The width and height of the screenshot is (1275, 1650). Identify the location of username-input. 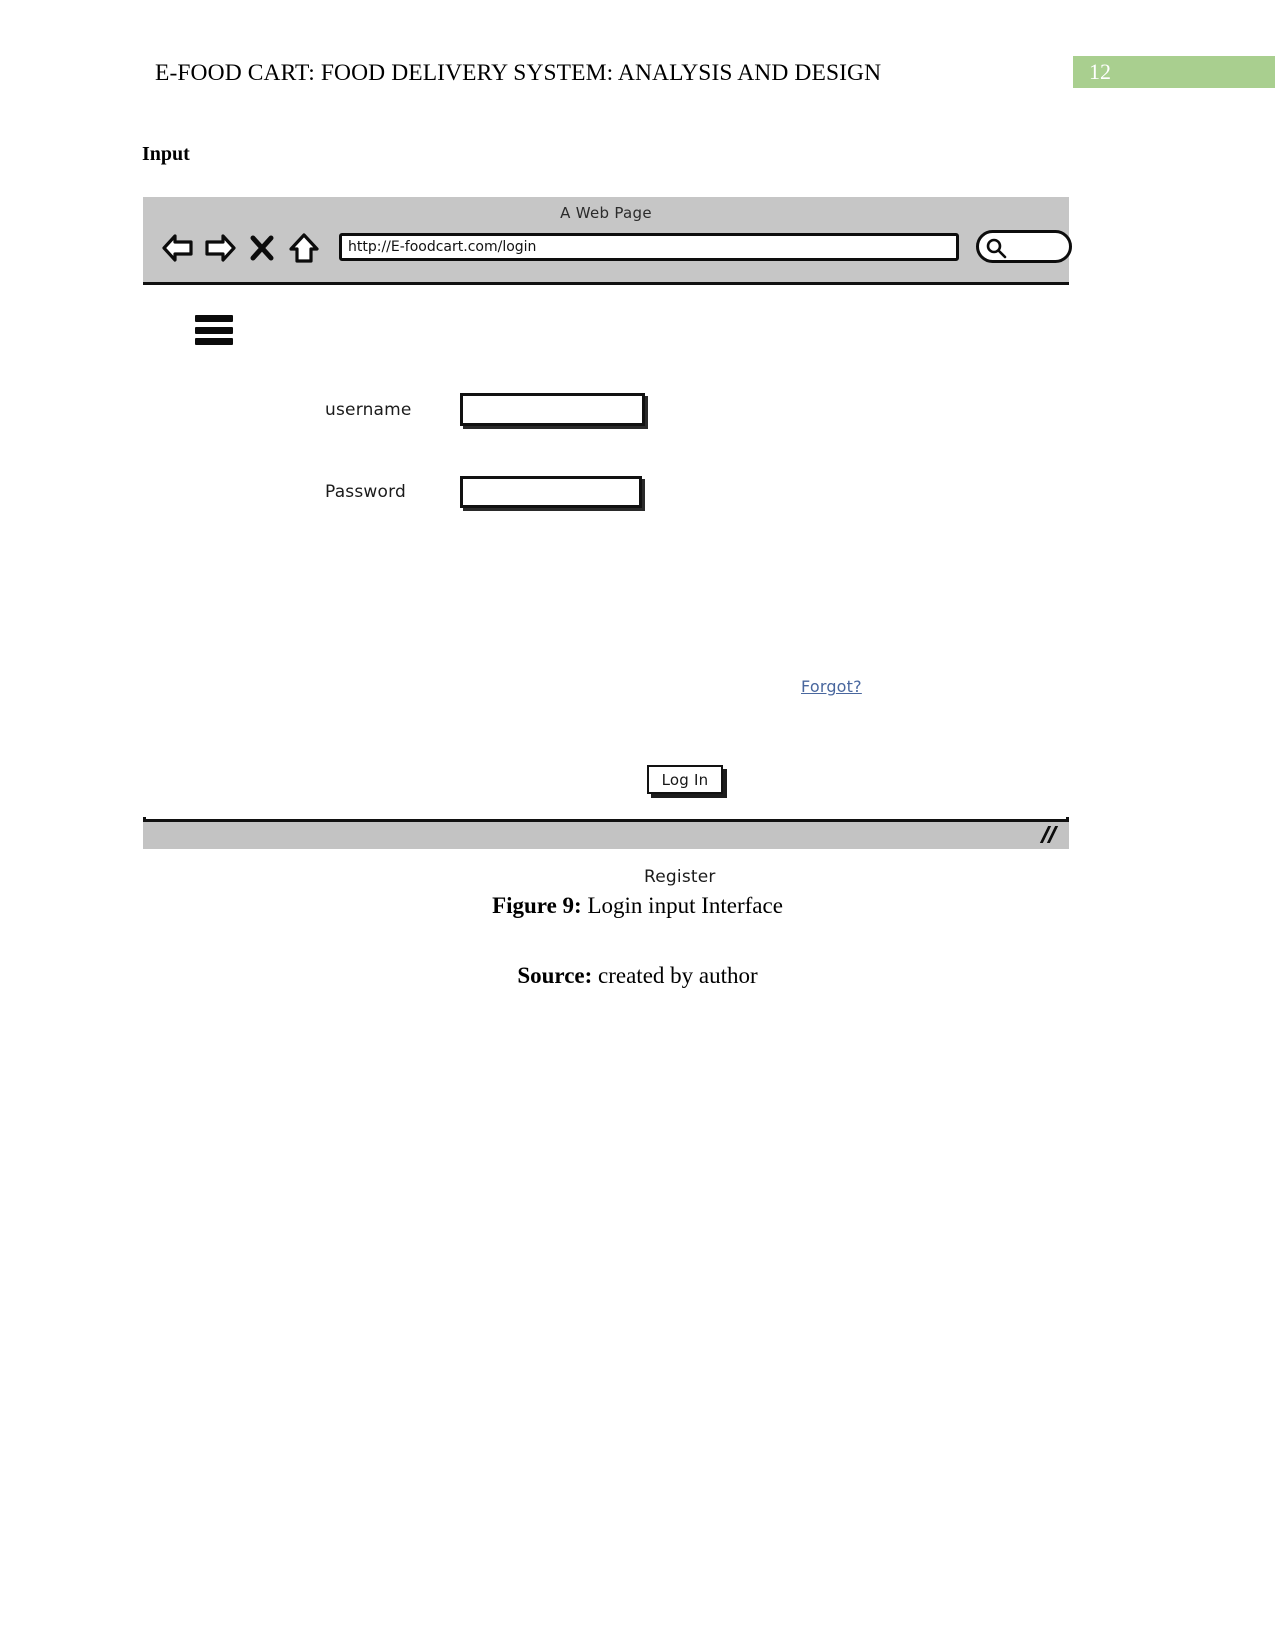
(552, 409).